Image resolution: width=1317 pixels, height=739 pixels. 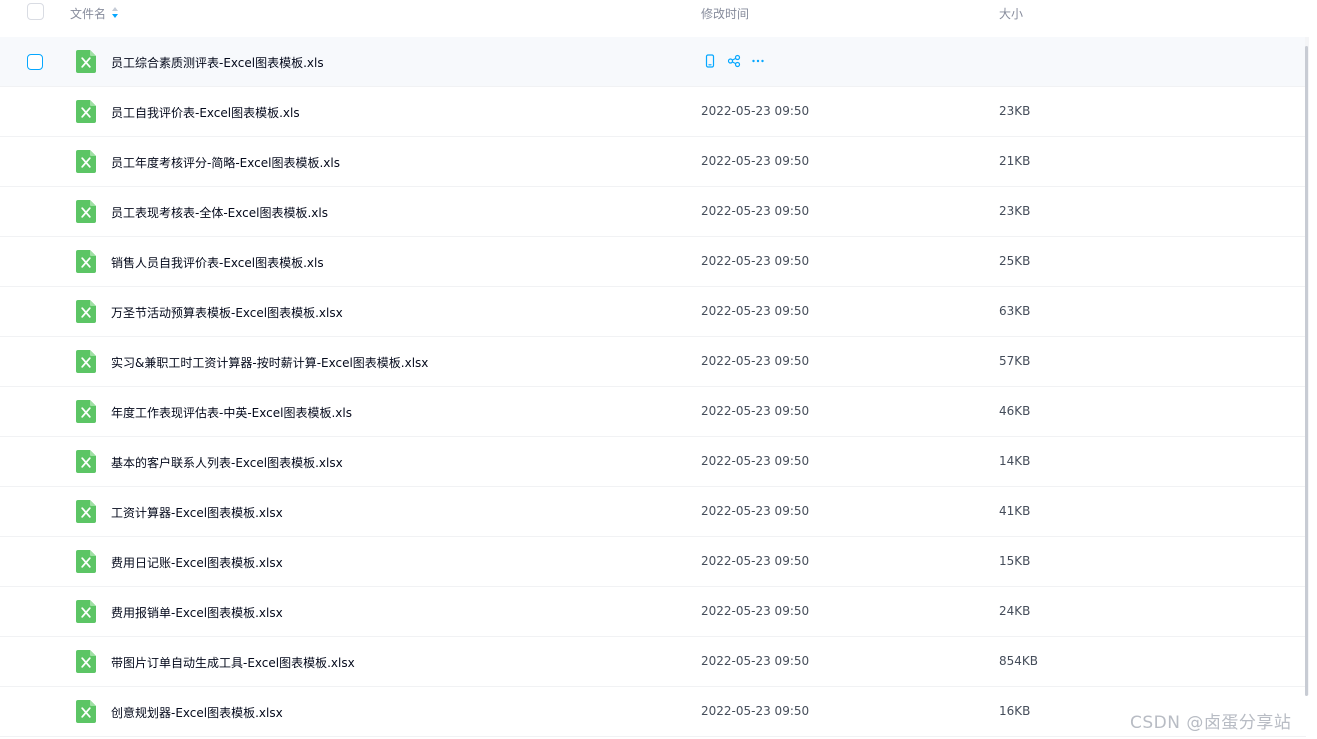 What do you see at coordinates (1015, 411) in the screenshot?
I see `file-size: 46KB` at bounding box center [1015, 411].